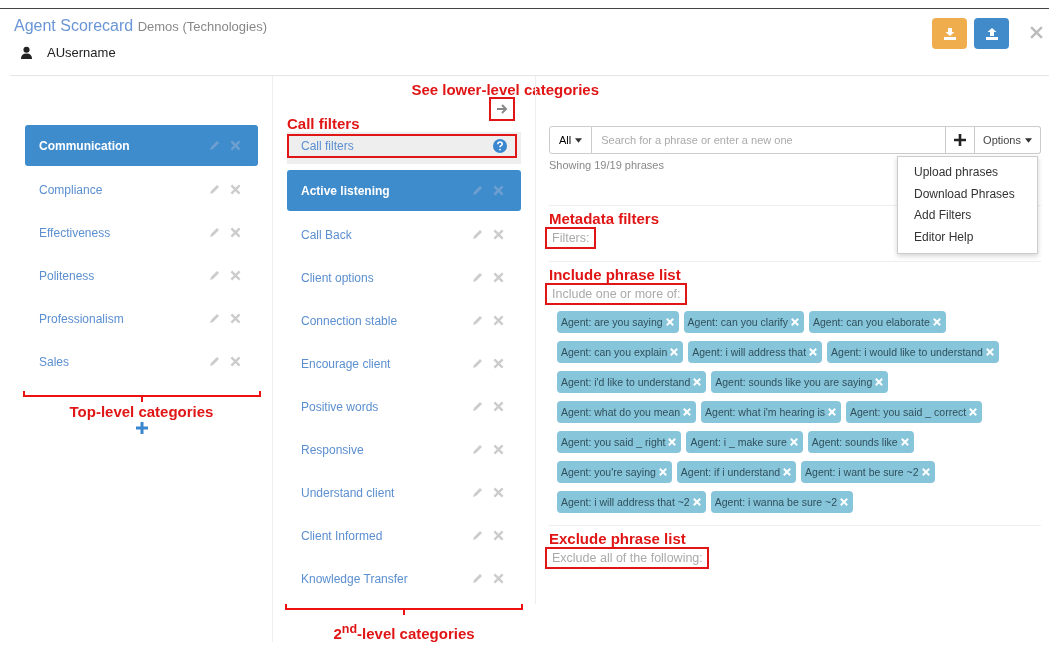 Image resolution: width=1049 pixels, height=656 pixels. Describe the element at coordinates (141, 428) in the screenshot. I see `add-icon` at that location.